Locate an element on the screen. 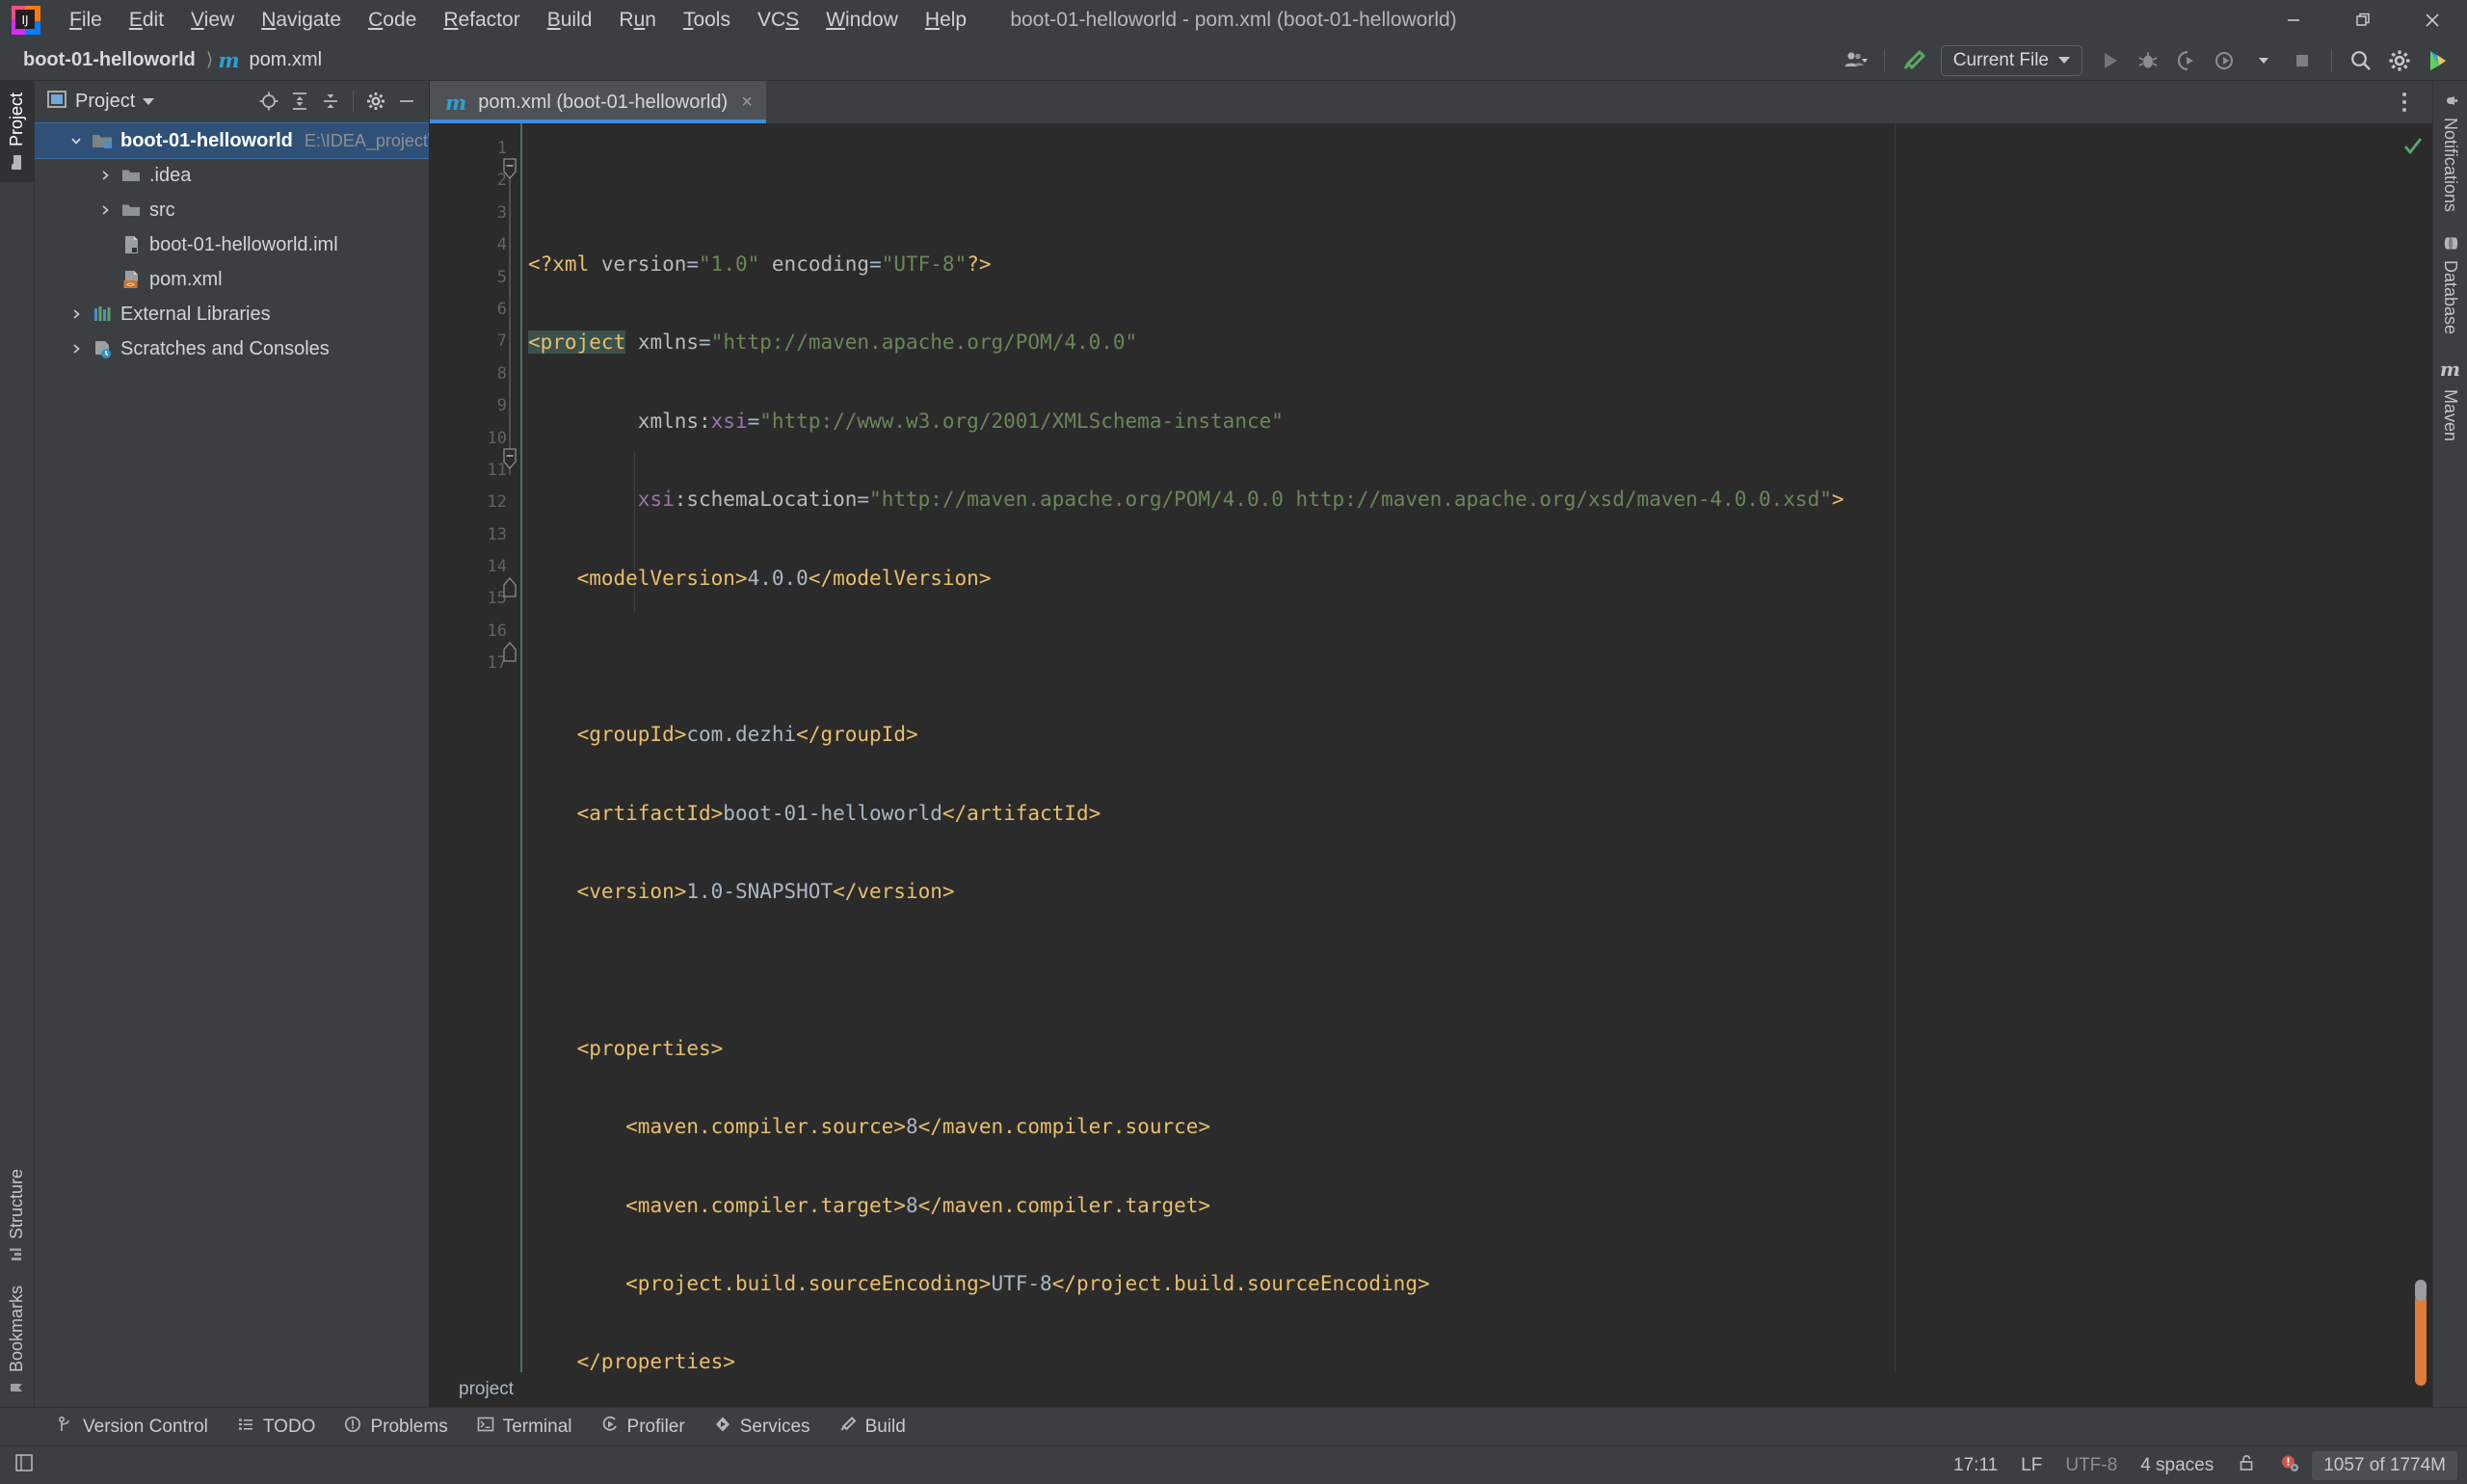 The image size is (2467, 1484). minimize-button is located at coordinates (2293, 20).